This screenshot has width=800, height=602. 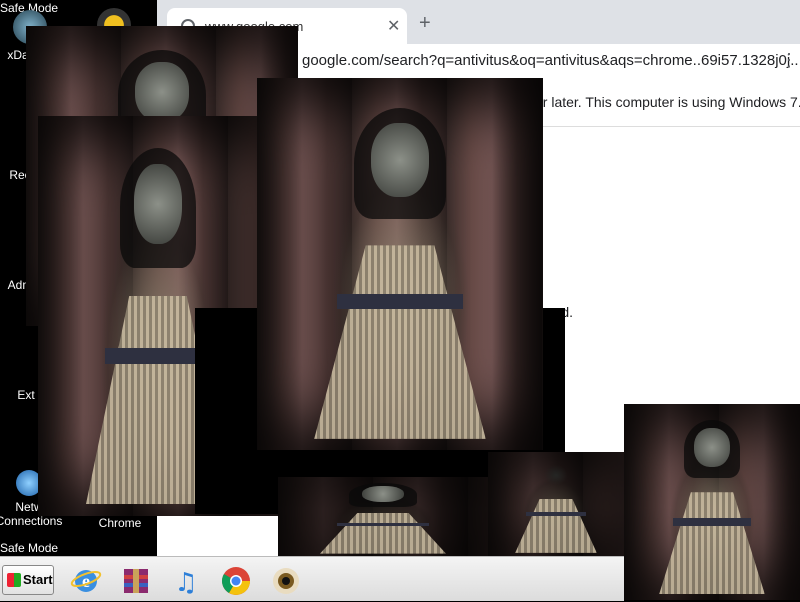 What do you see at coordinates (312, 578) in the screenshot?
I see `taskbar: Start e ♫` at bounding box center [312, 578].